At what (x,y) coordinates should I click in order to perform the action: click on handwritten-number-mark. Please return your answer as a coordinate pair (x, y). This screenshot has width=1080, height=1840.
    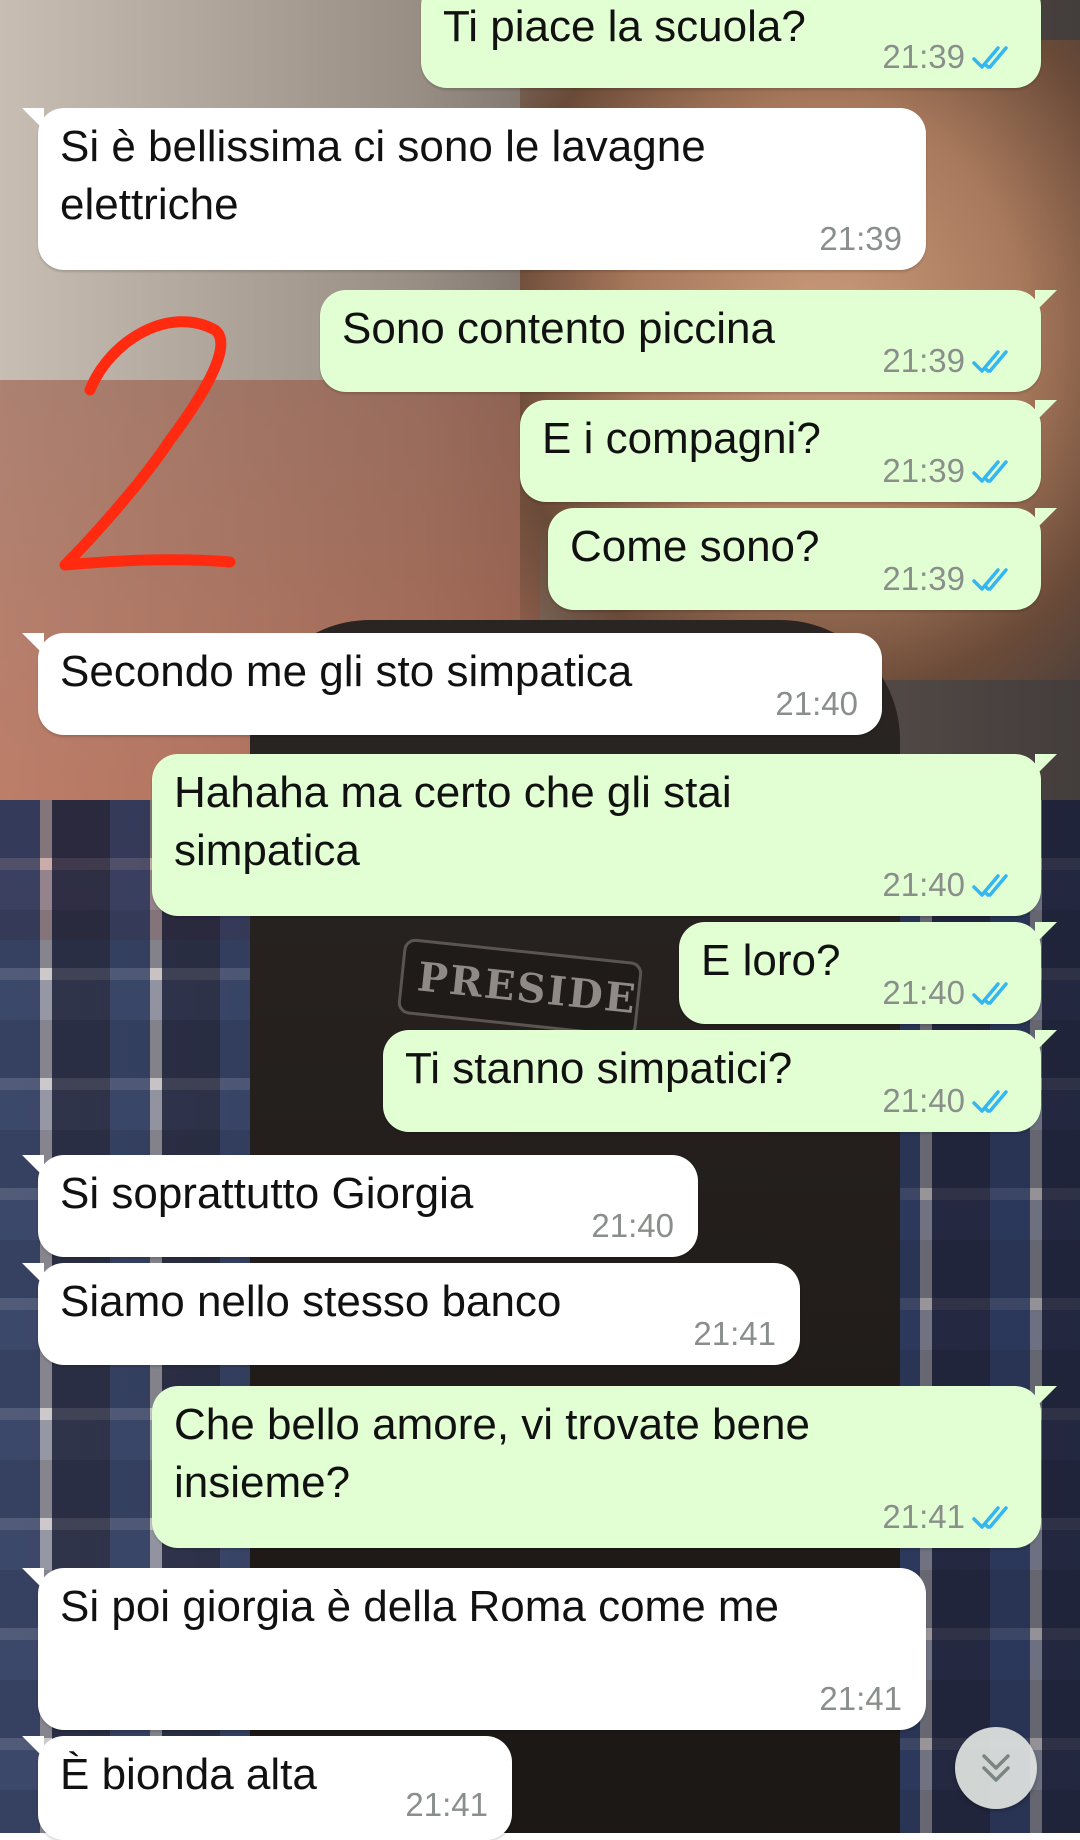
    Looking at the image, I should click on (147, 443).